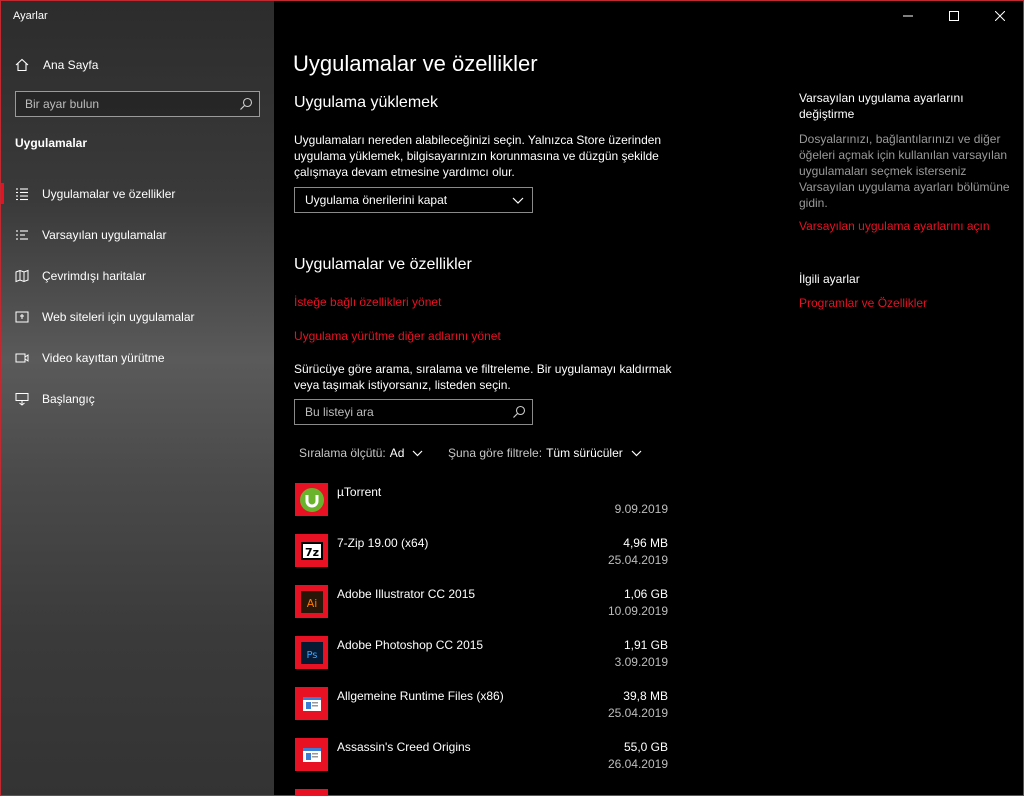  What do you see at coordinates (104, 234) in the screenshot?
I see `sidebar-item-label: Varsayılan uygulamalar` at bounding box center [104, 234].